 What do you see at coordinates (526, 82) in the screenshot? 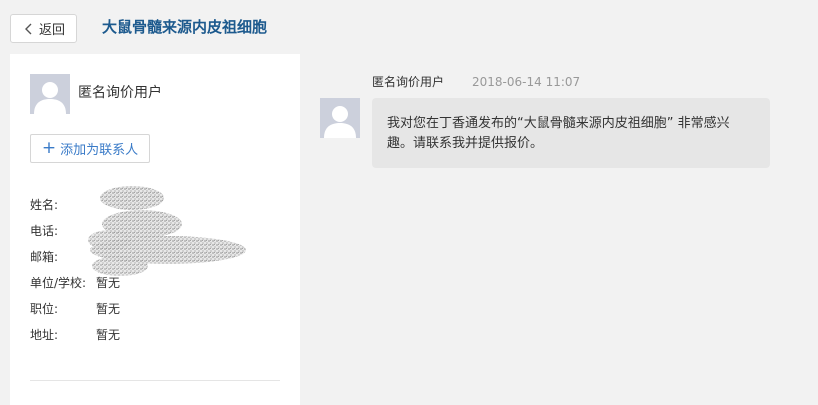
I see `message-time: 2018-06-14 11:07` at bounding box center [526, 82].